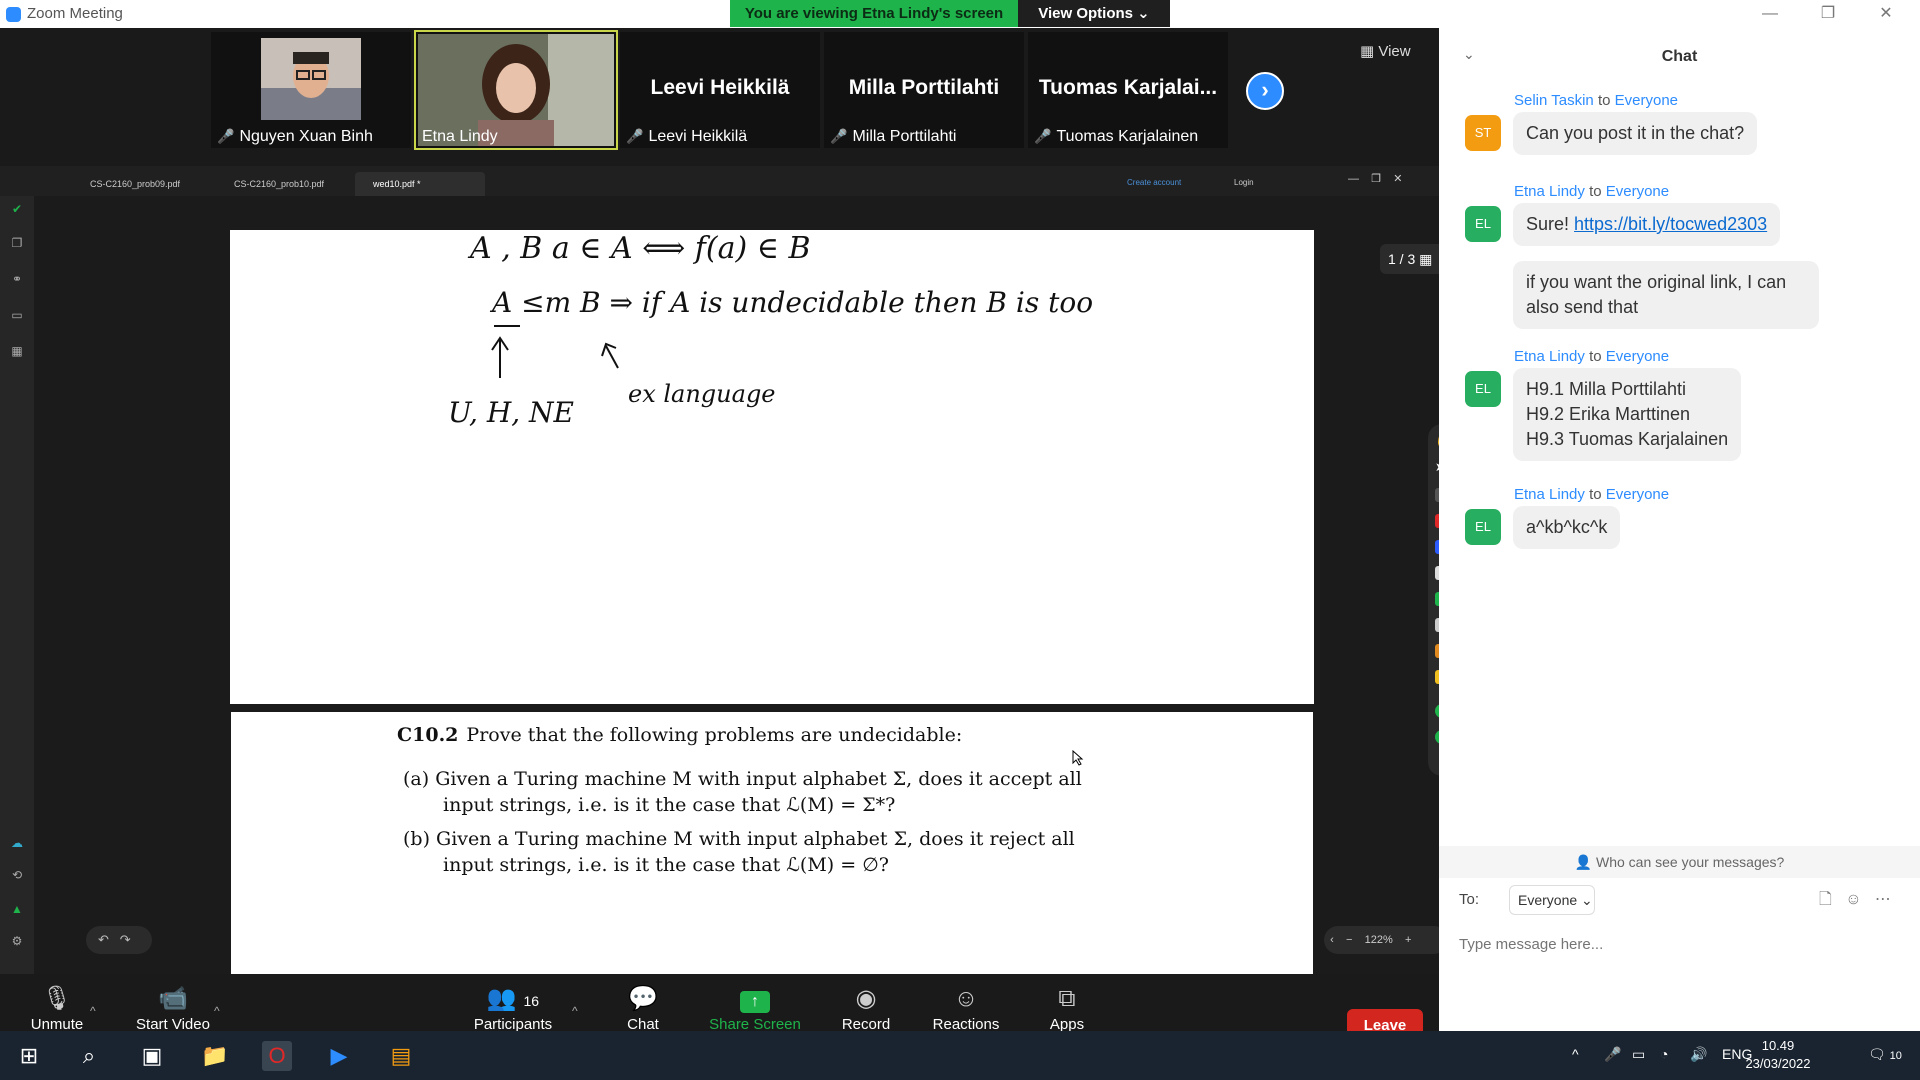  What do you see at coordinates (29, 1056) in the screenshot?
I see `windows-start-icon: ⊞` at bounding box center [29, 1056].